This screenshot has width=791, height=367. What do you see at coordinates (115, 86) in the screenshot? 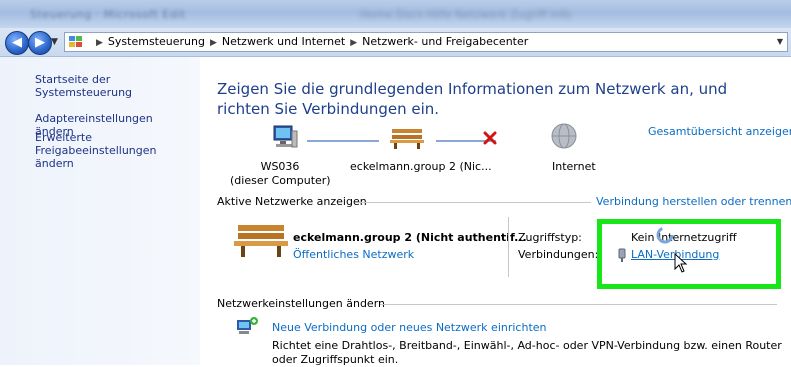
I see `sidebar-item-startseite: Startseite der Systemsteuerung` at bounding box center [115, 86].